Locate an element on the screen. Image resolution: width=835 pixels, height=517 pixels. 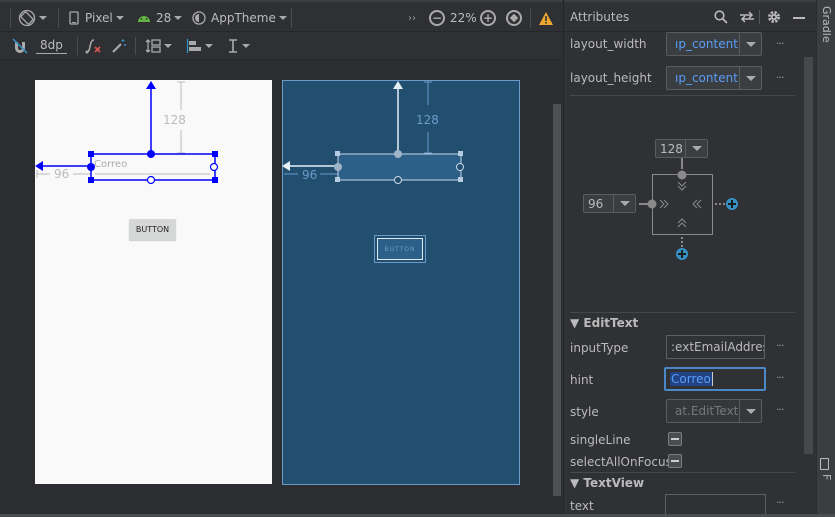
edittext-section-header: ▼ EditText is located at coordinates (604, 323).